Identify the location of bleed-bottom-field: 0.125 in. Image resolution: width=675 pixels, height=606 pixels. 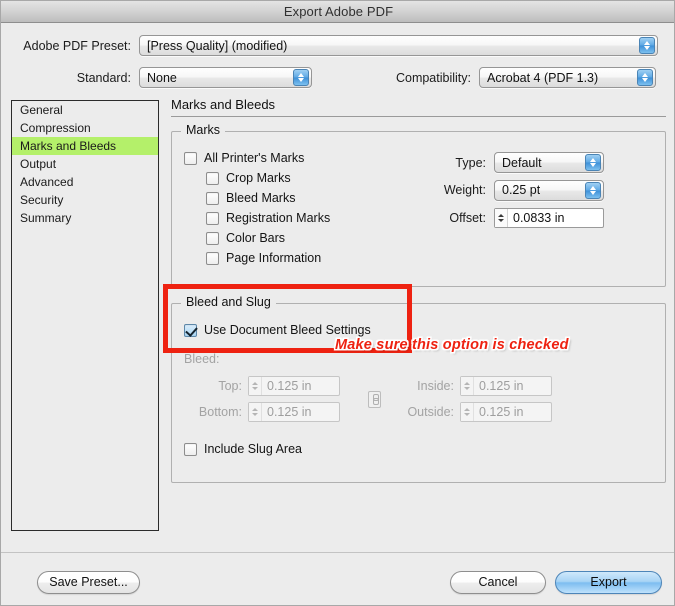
(294, 412).